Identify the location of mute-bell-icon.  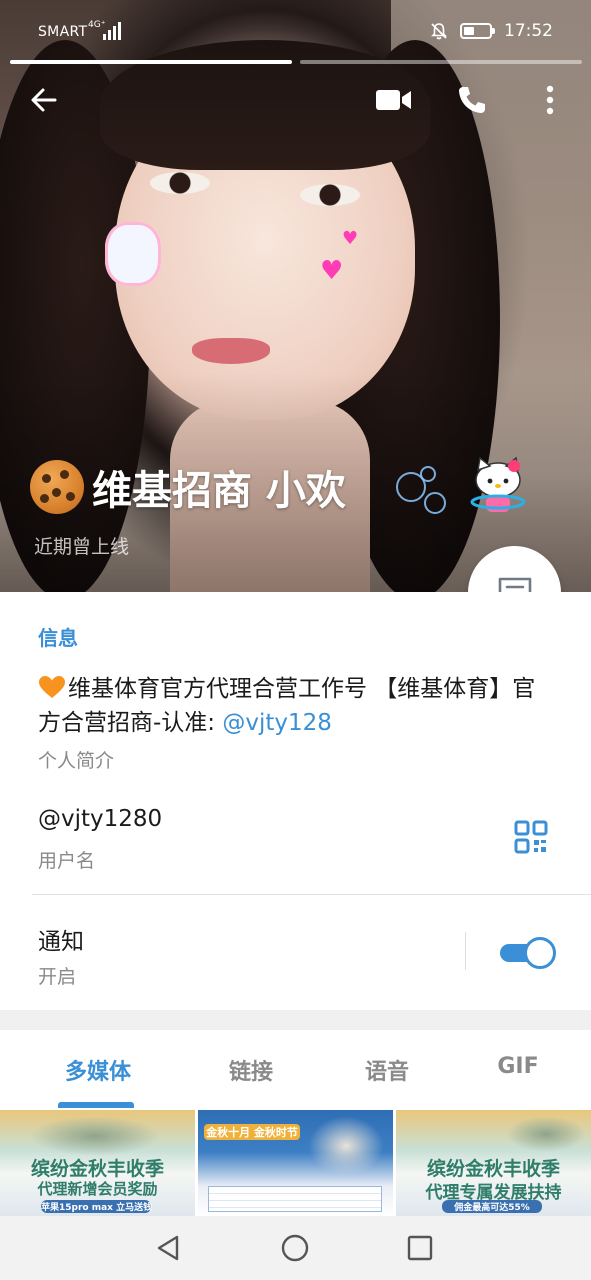
(439, 31).